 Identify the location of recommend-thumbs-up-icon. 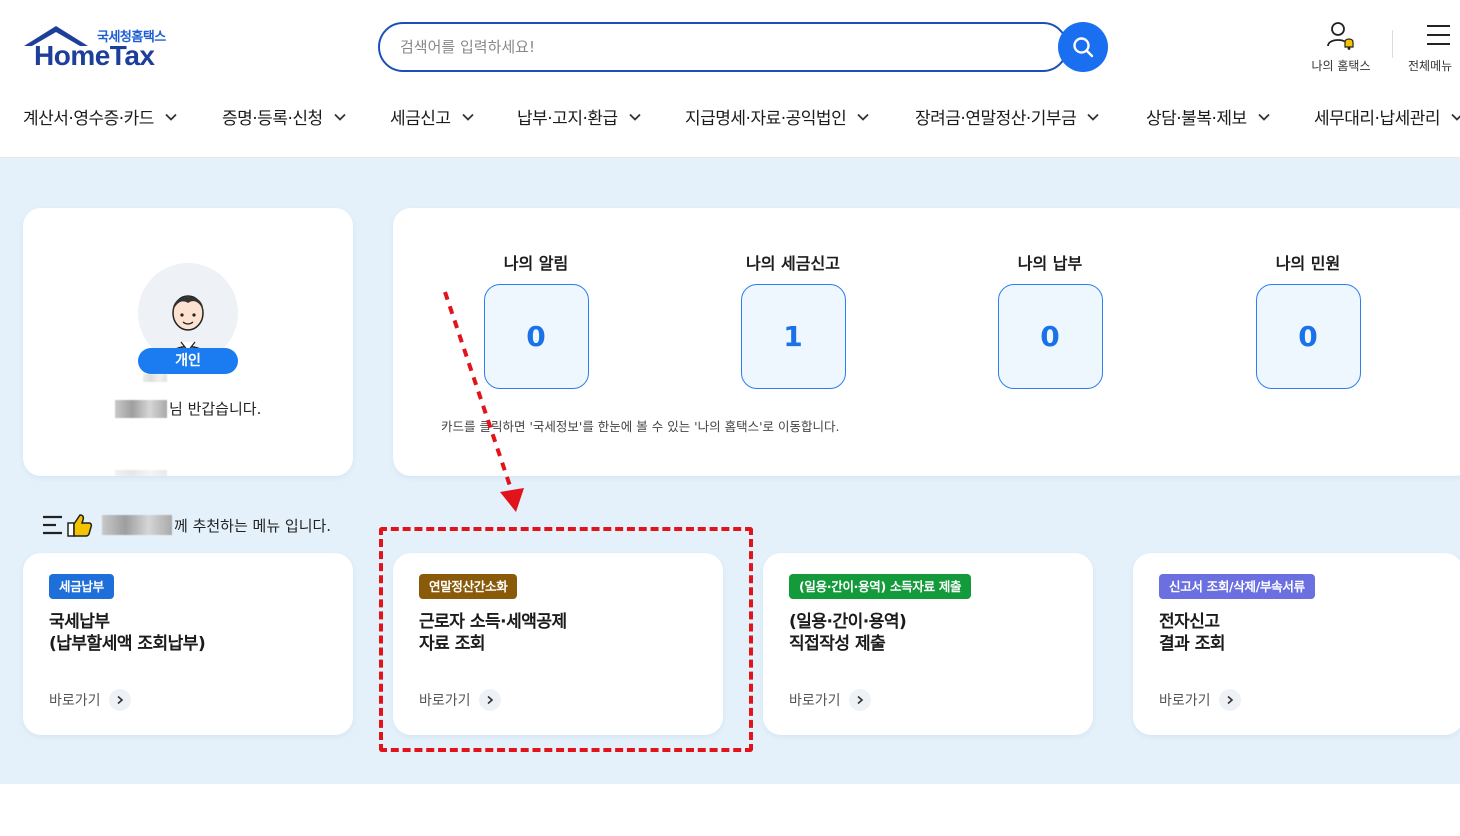
(68, 525).